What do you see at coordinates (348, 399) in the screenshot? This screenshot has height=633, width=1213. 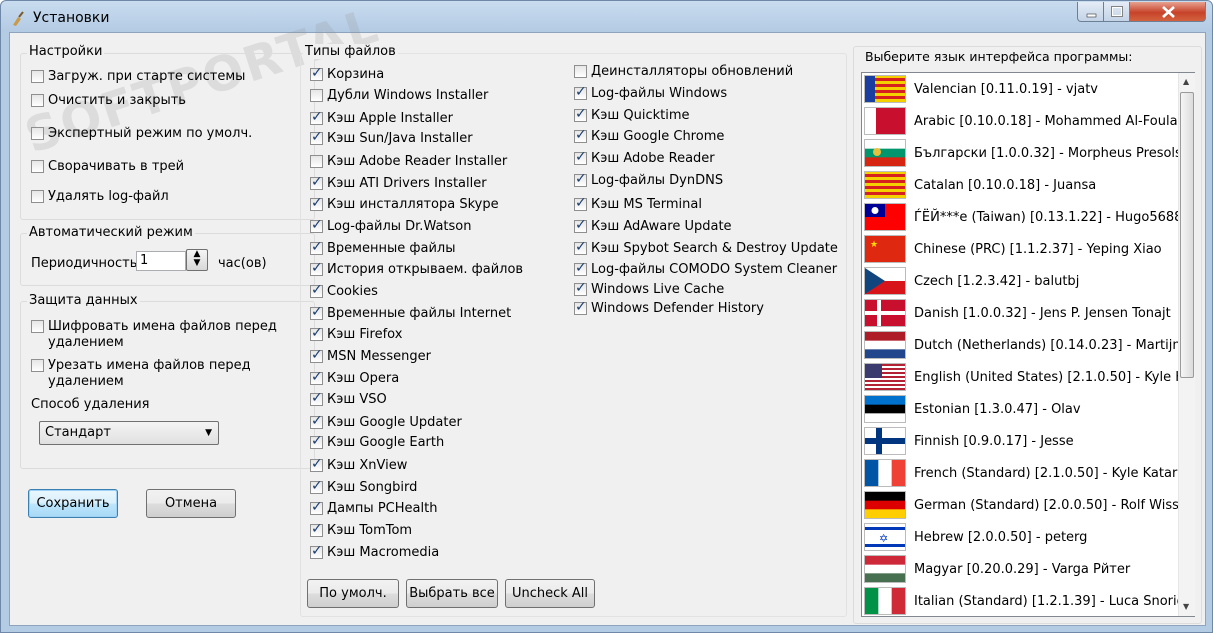 I see `filetype-option: Кэш VSO` at bounding box center [348, 399].